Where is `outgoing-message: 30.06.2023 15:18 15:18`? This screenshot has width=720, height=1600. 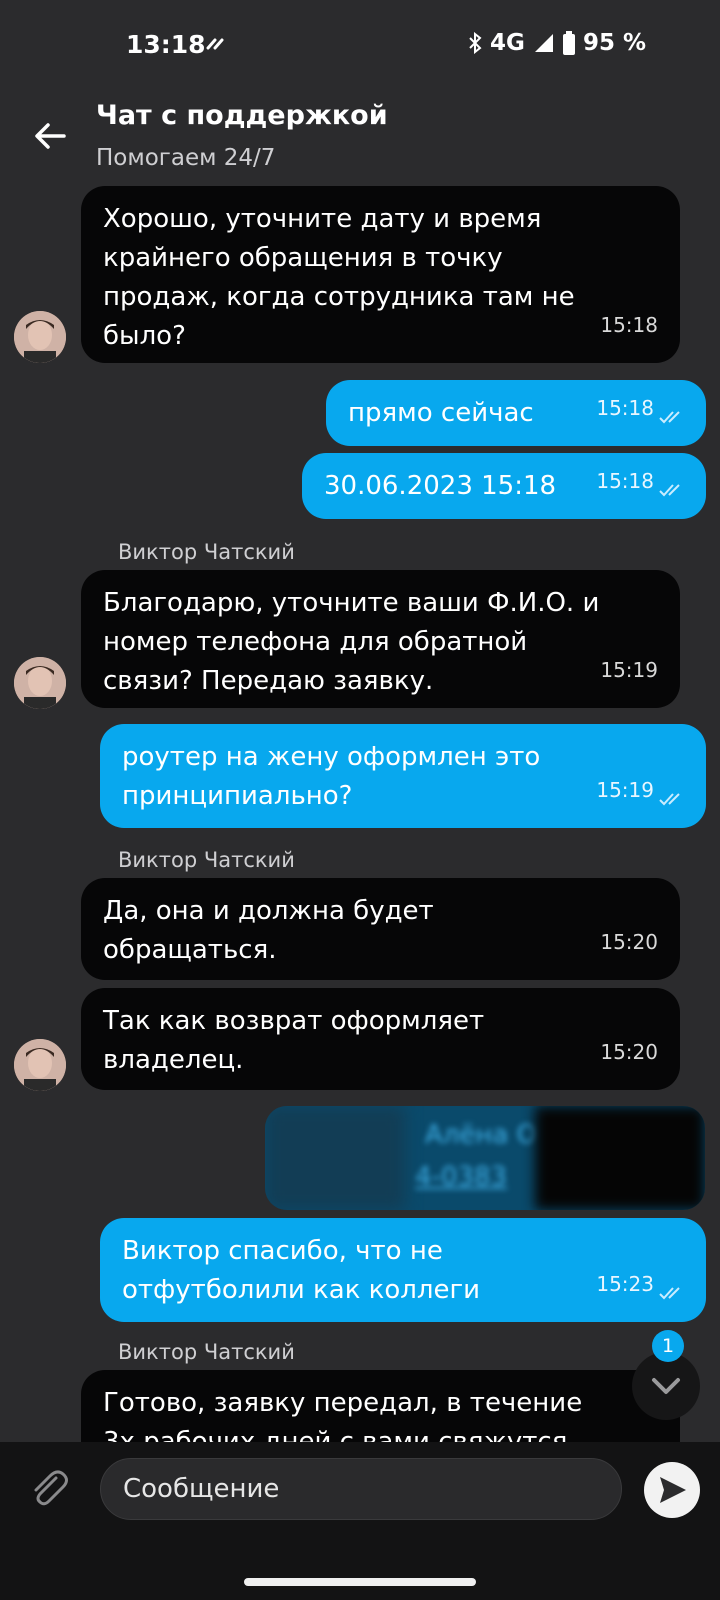
outgoing-message: 30.06.2023 15:18 15:18 is located at coordinates (504, 486).